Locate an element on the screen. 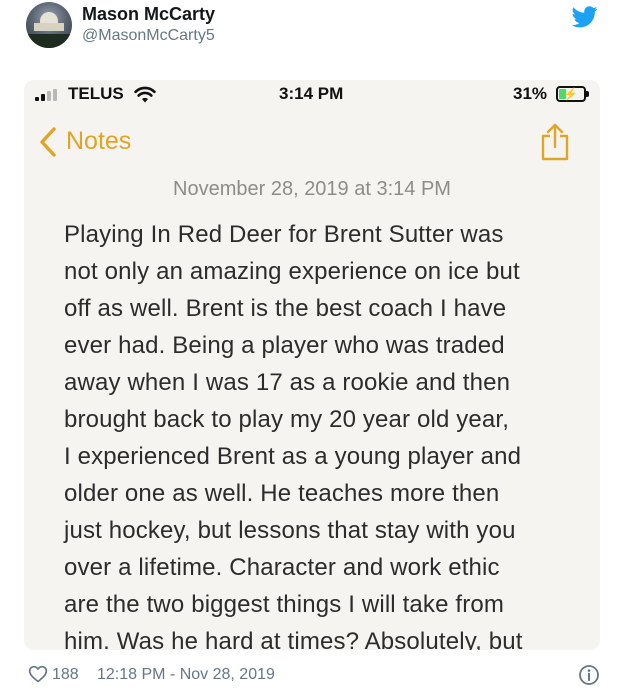 Image resolution: width=626 pixels, height=698 pixels. avatar is located at coordinates (49, 25).